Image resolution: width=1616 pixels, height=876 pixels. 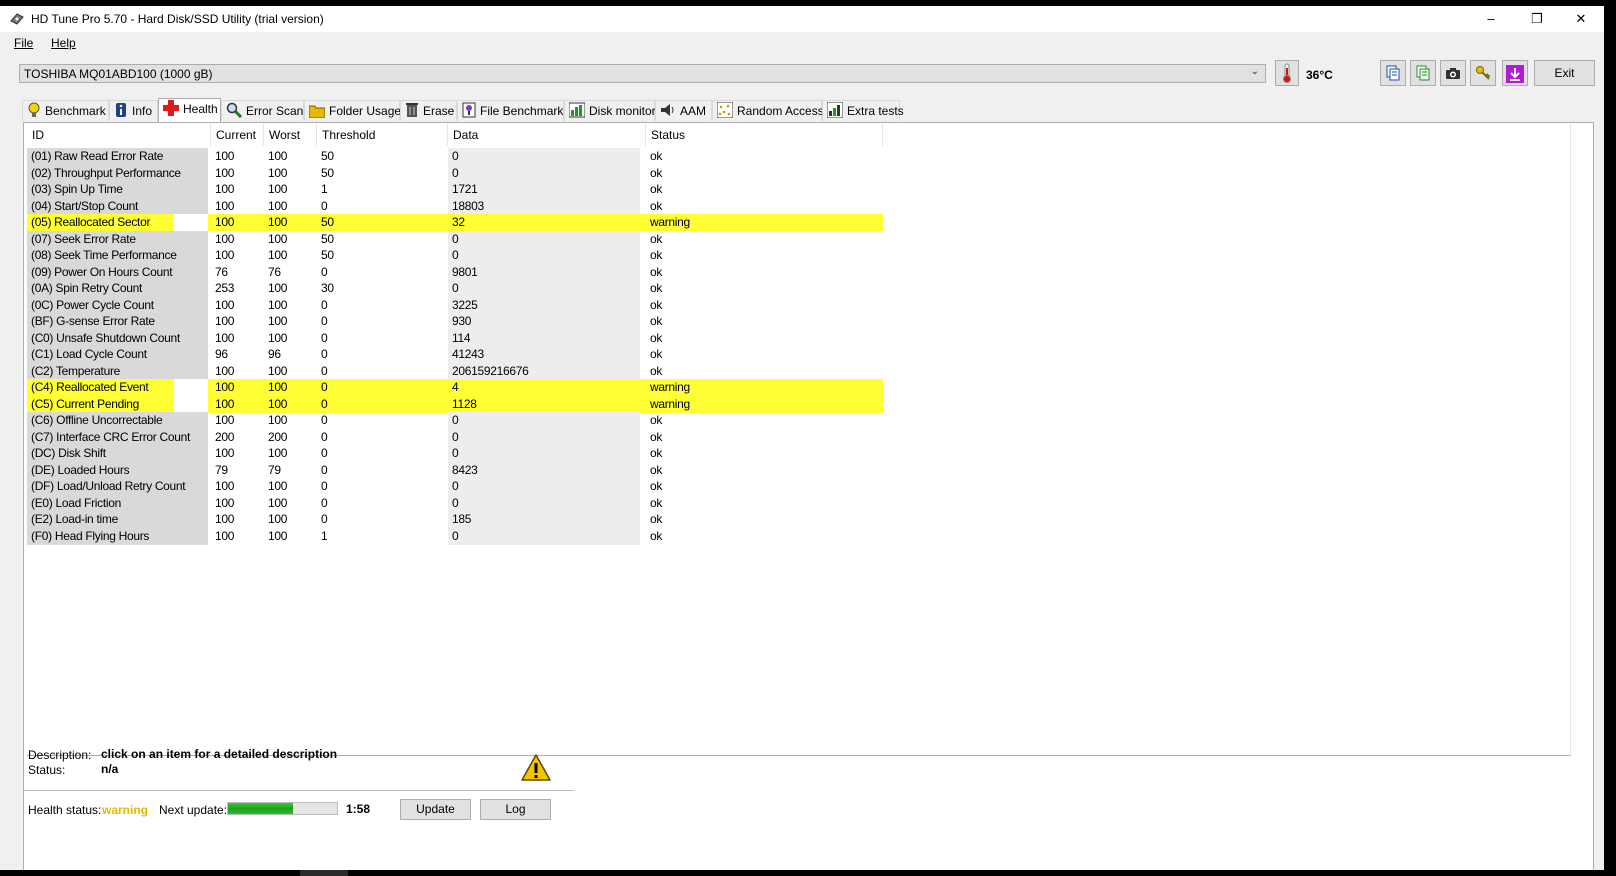 What do you see at coordinates (642, 73) in the screenshot?
I see `drive-select: TOSHIBA MQ01ABD100 (1000 gB) ⌄` at bounding box center [642, 73].